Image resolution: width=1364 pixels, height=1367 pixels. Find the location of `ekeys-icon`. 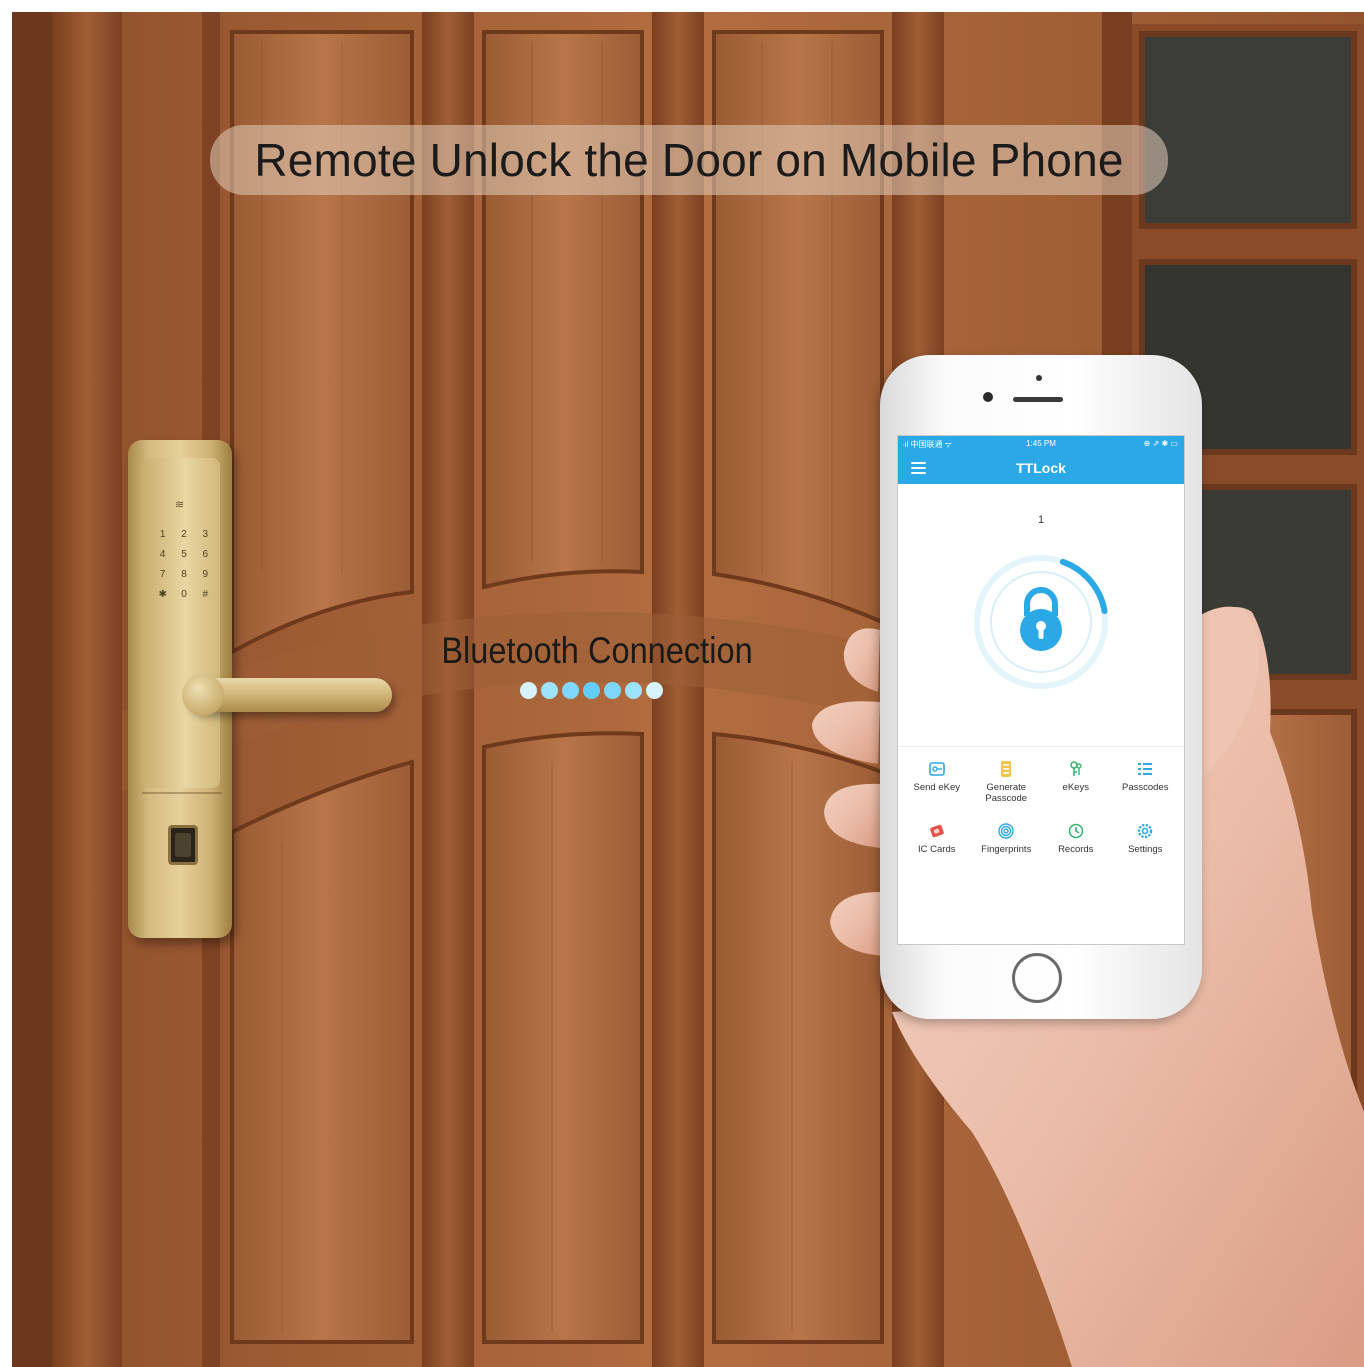

ekeys-icon is located at coordinates (1075, 768).